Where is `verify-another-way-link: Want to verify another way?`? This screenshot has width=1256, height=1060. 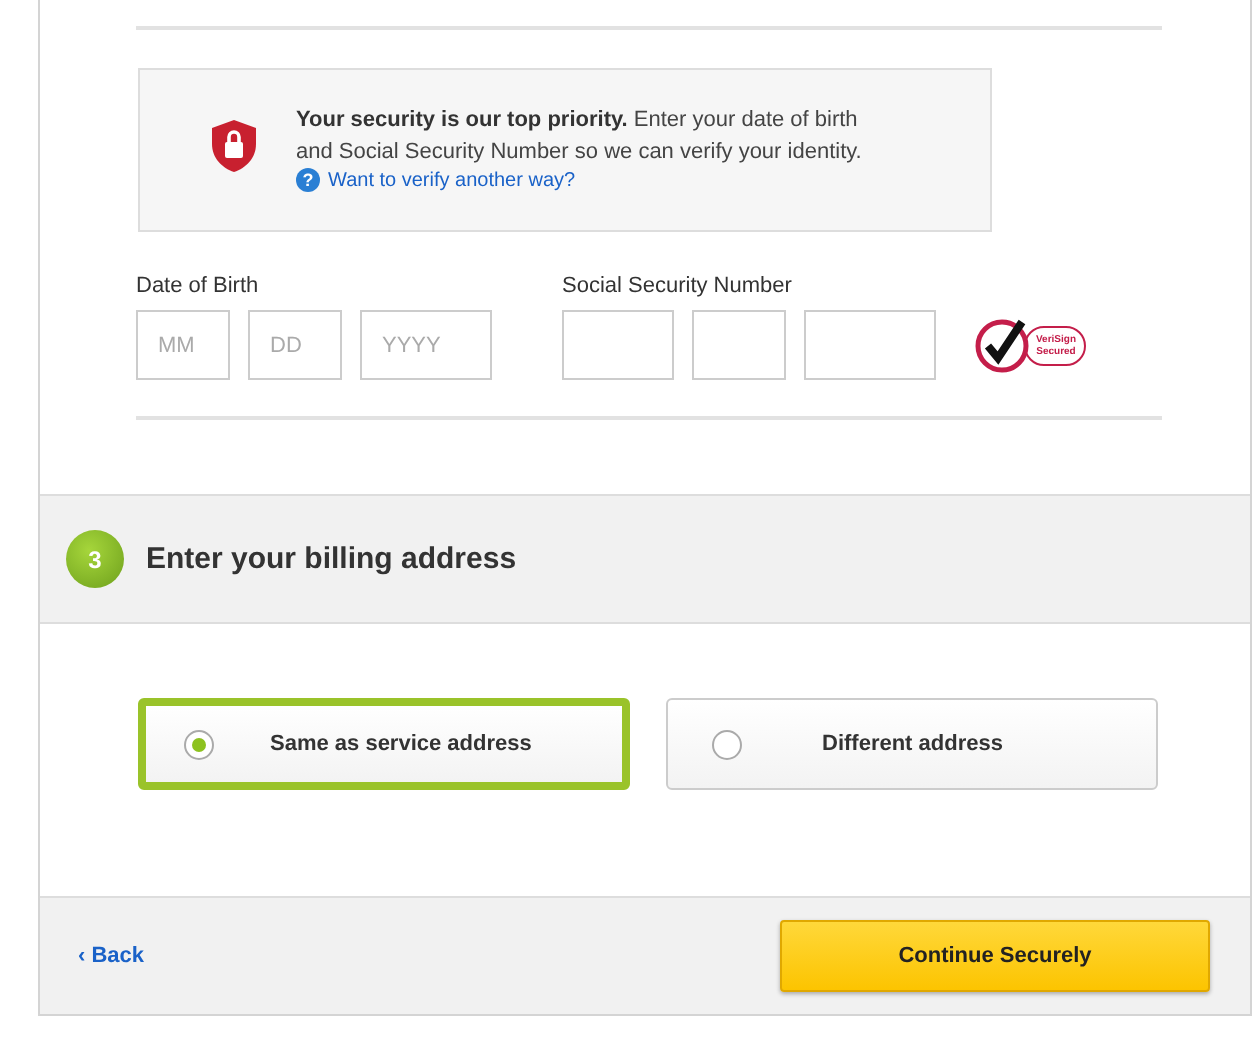 verify-another-way-link: Want to verify another way? is located at coordinates (452, 180).